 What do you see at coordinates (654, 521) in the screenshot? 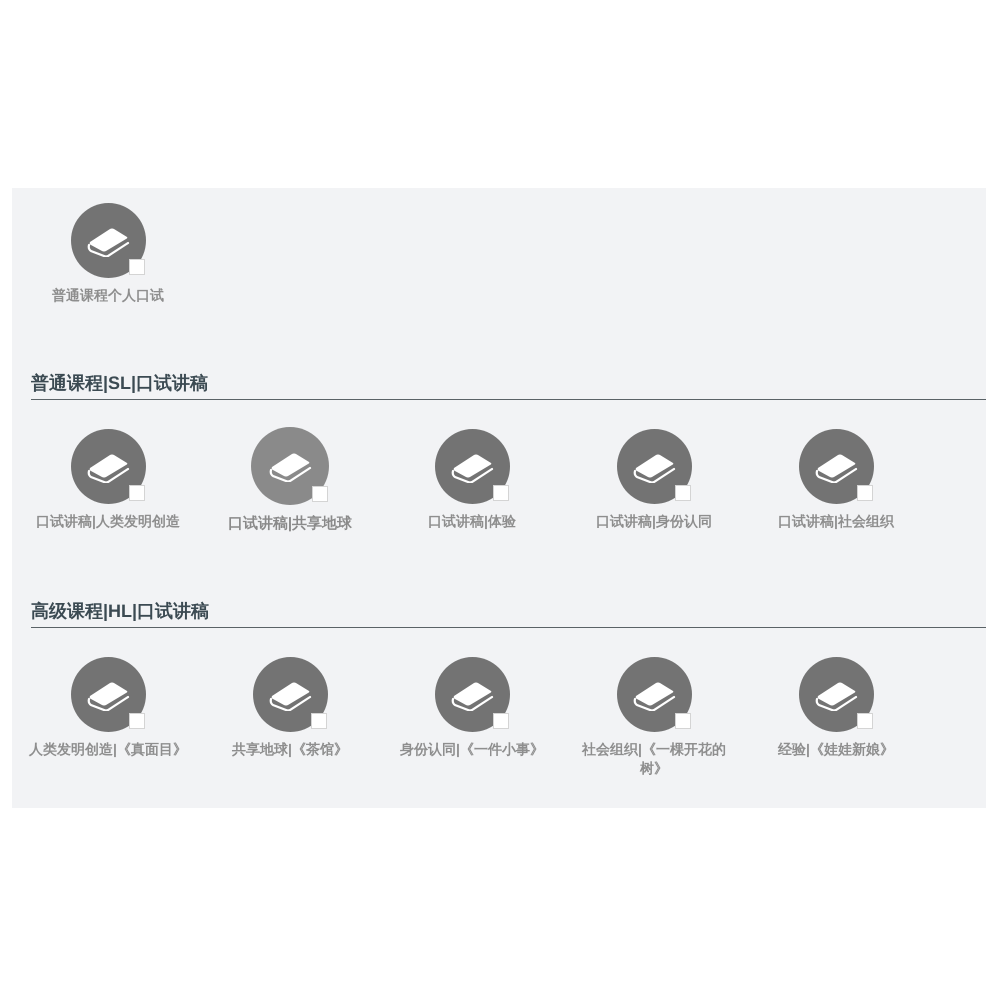
I see `course-label: 口试讲稿|身份认同` at bounding box center [654, 521].